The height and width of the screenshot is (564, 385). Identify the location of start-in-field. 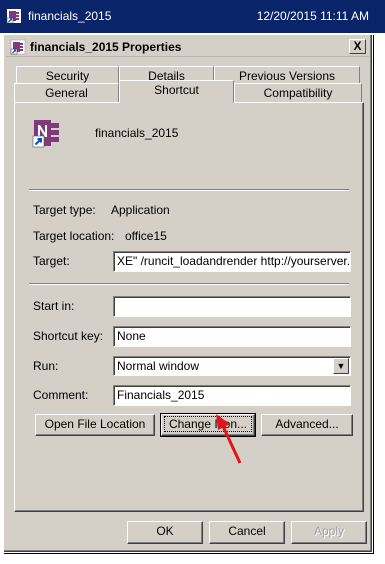
(232, 306).